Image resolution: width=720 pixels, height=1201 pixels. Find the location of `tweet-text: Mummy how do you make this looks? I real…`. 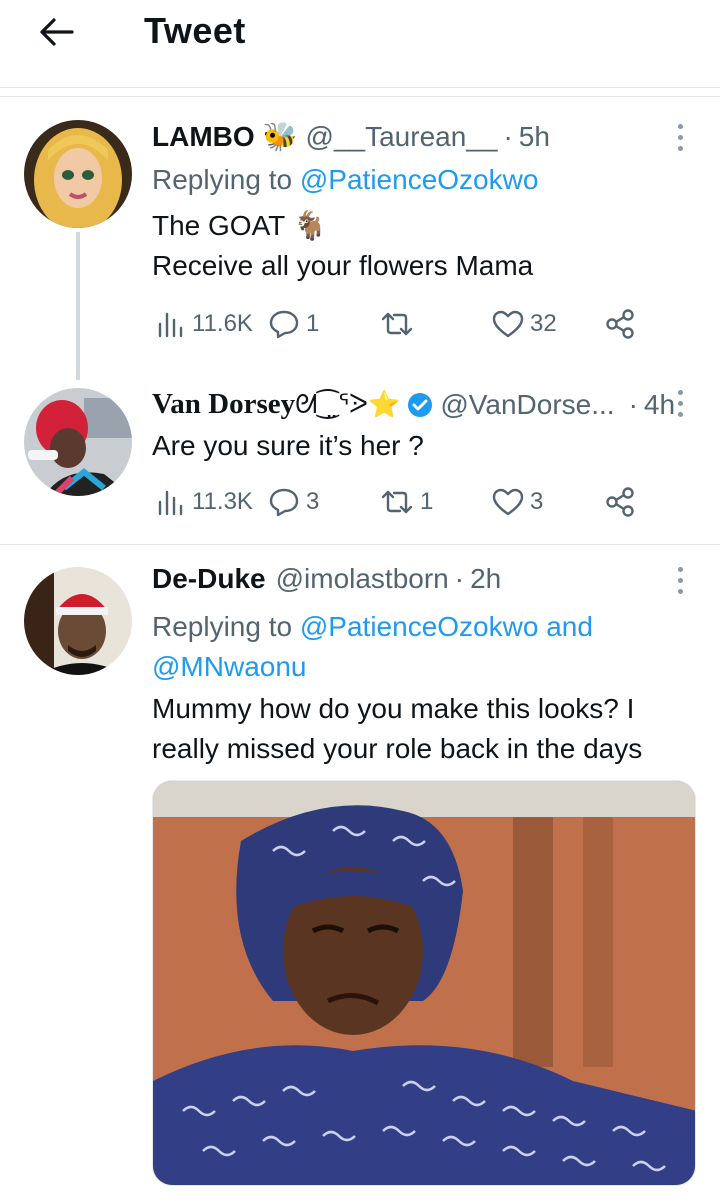

tweet-text: Mummy how do you make this looks? I real… is located at coordinates (397, 729).